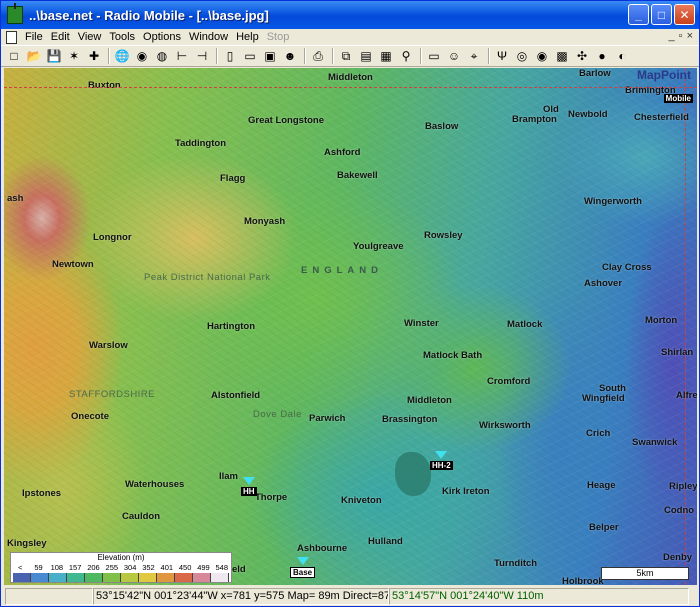 This screenshot has width=700, height=607. I want to click on legend-label: 206, so click(93, 567).